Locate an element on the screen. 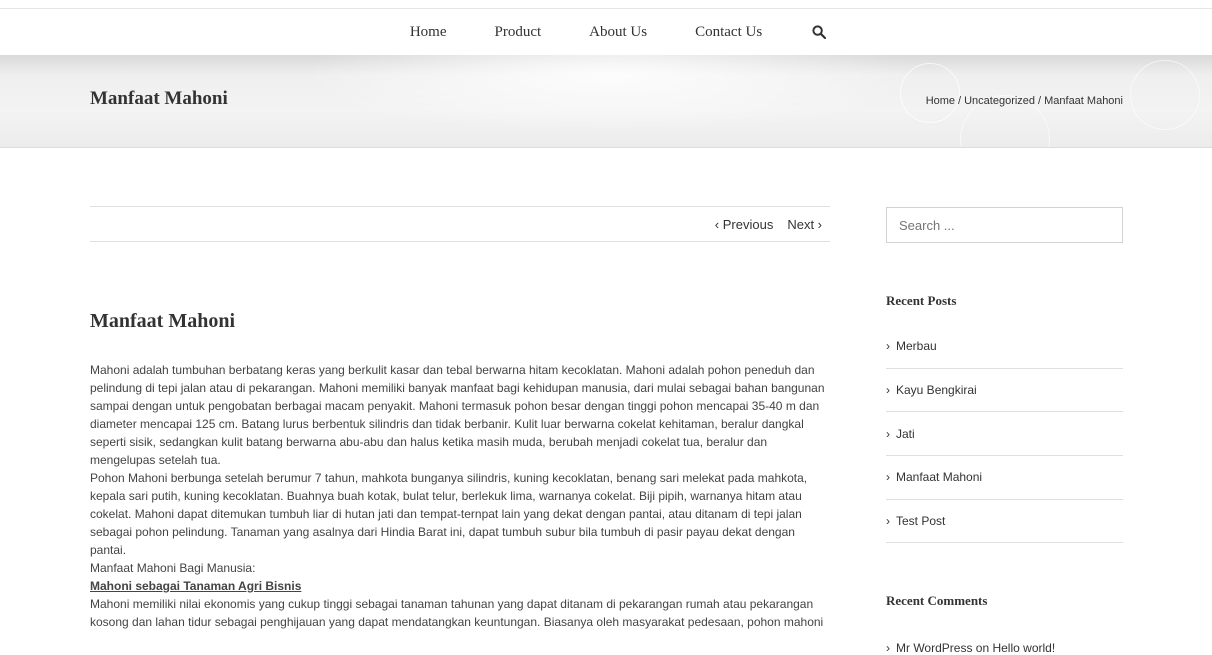 This screenshot has width=1212, height=655. recent-comment-item: › Mr WordPress on Hello world! is located at coordinates (970, 648).